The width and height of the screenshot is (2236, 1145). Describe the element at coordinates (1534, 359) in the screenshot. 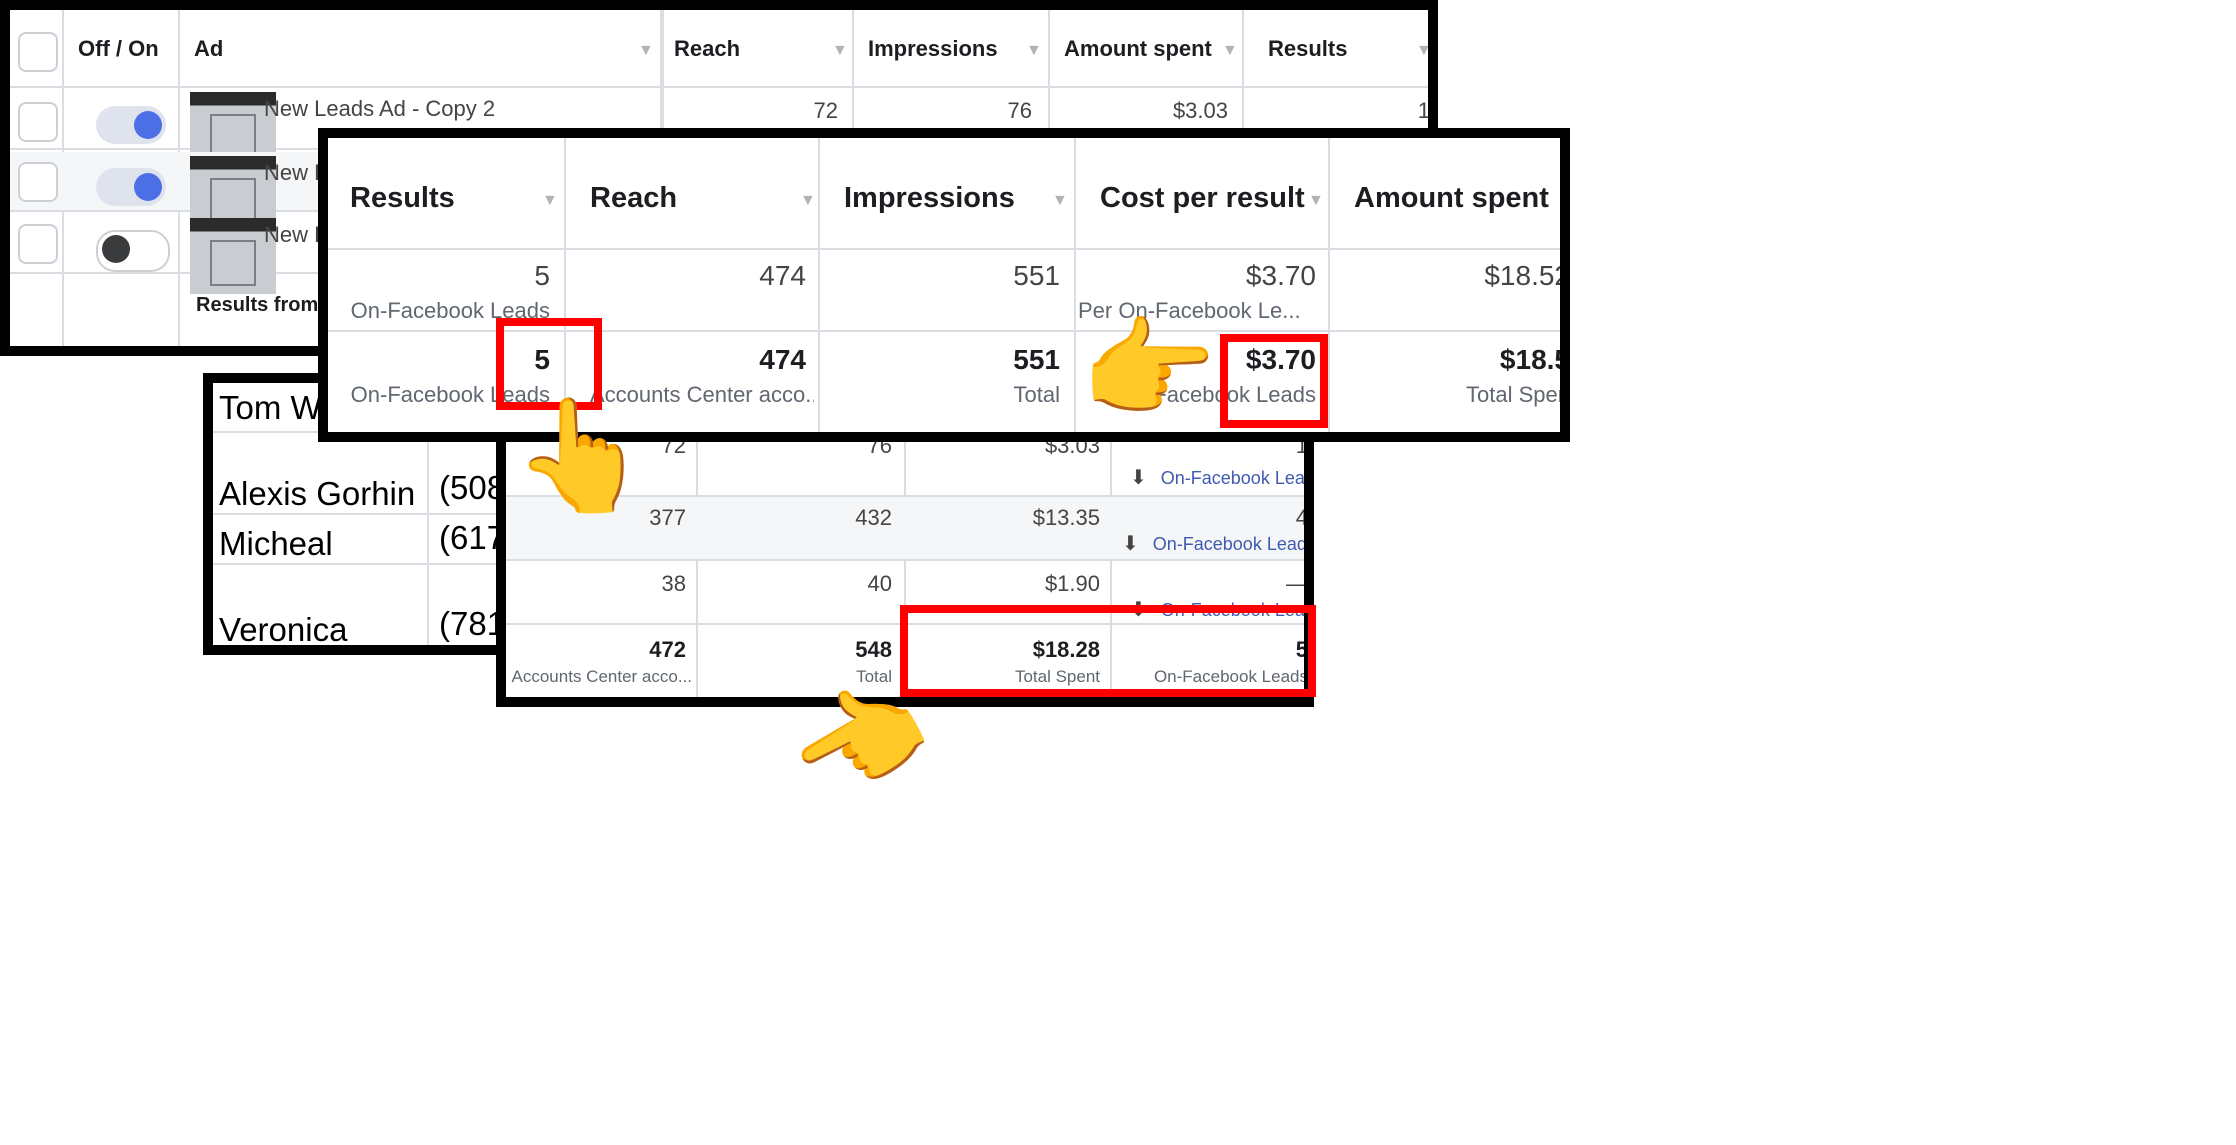

I see `total-amount-spent: $18.5` at that location.